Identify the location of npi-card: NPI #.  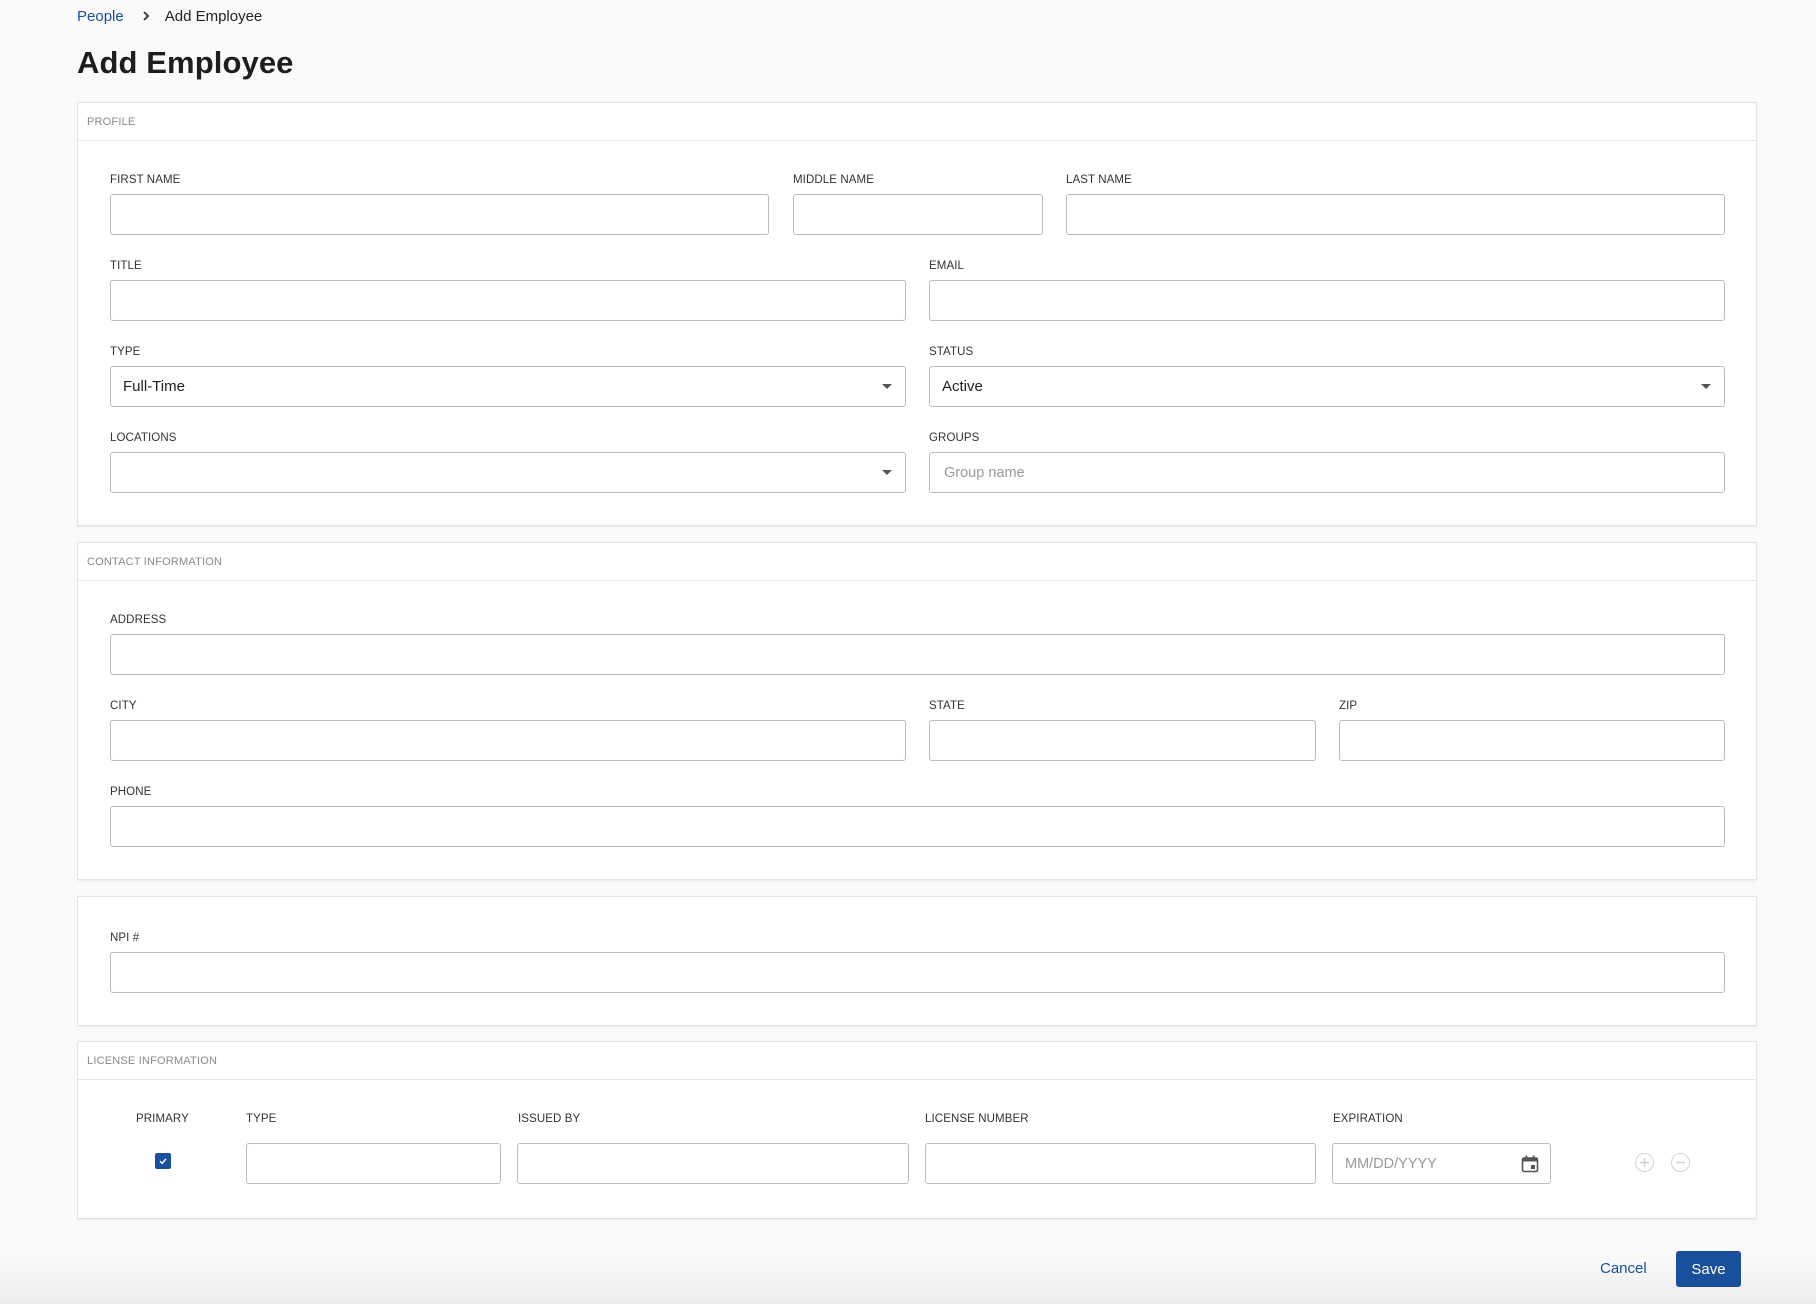
(917, 961).